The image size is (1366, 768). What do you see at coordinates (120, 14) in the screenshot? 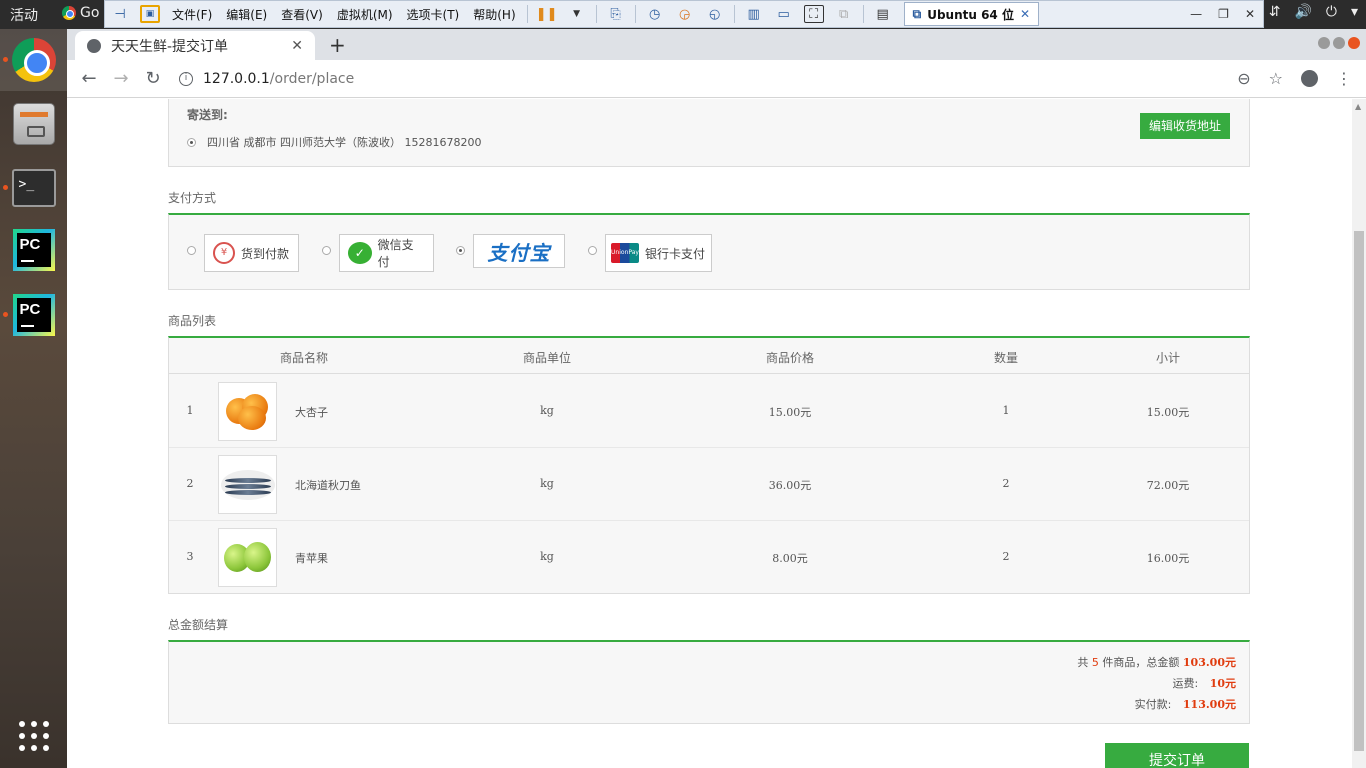
I see `pin-icon: ⊣` at bounding box center [120, 14].